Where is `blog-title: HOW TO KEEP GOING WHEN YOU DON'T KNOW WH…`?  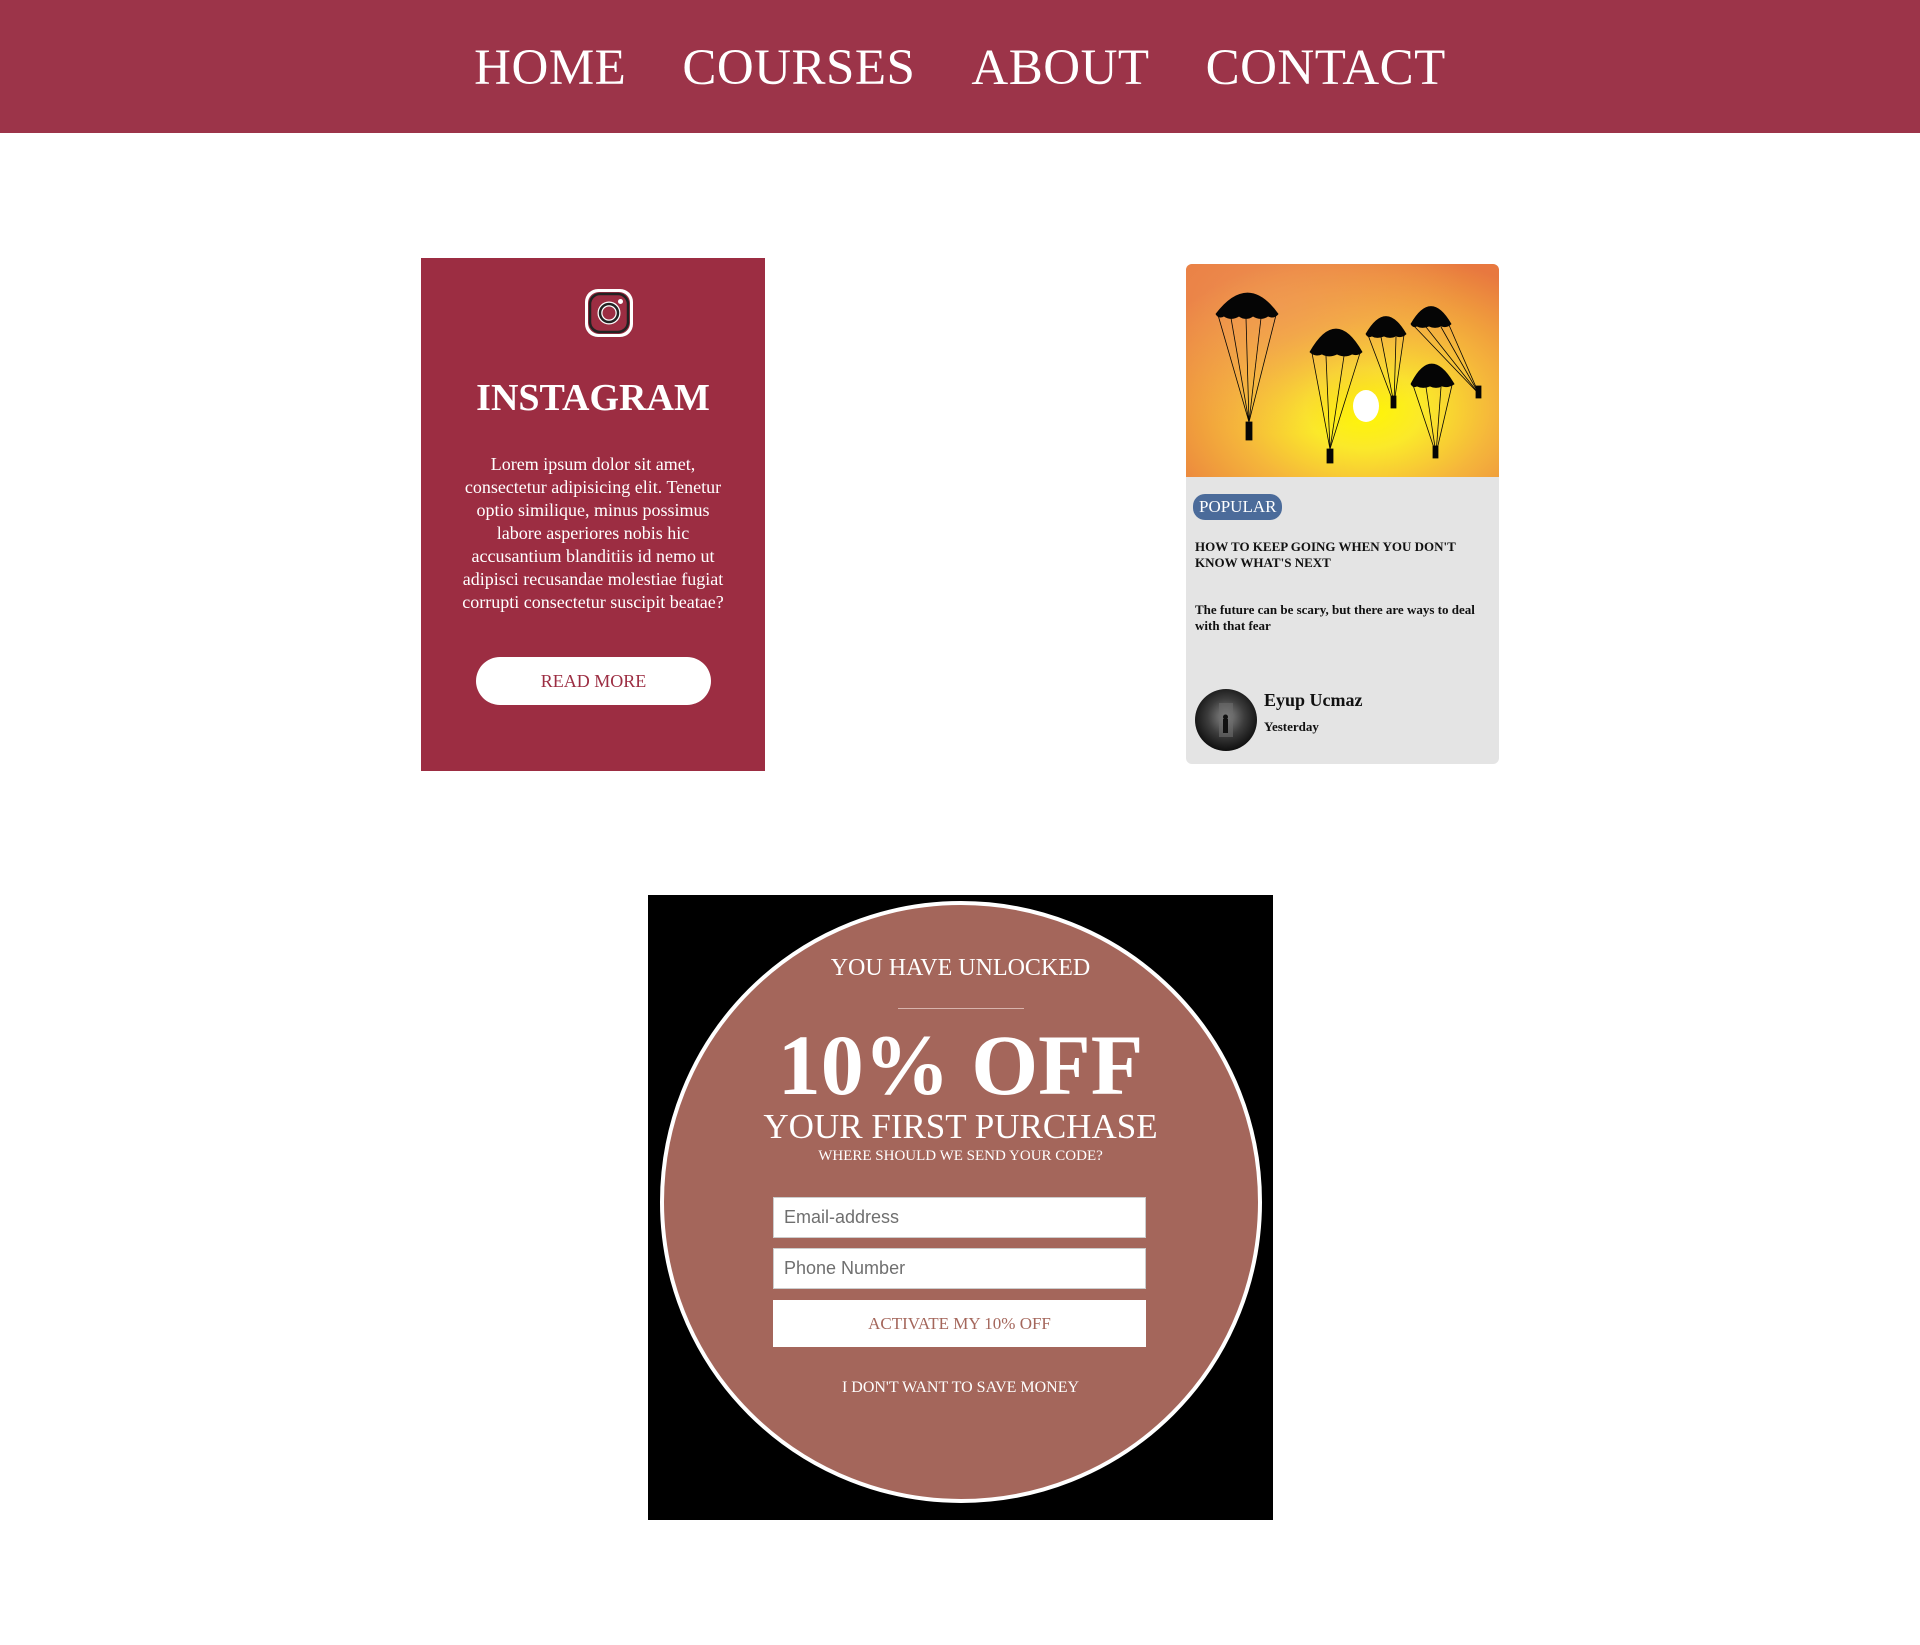
blog-title: HOW TO KEEP GOING WHEN YOU DON'T KNOW WH… is located at coordinates (1343, 555).